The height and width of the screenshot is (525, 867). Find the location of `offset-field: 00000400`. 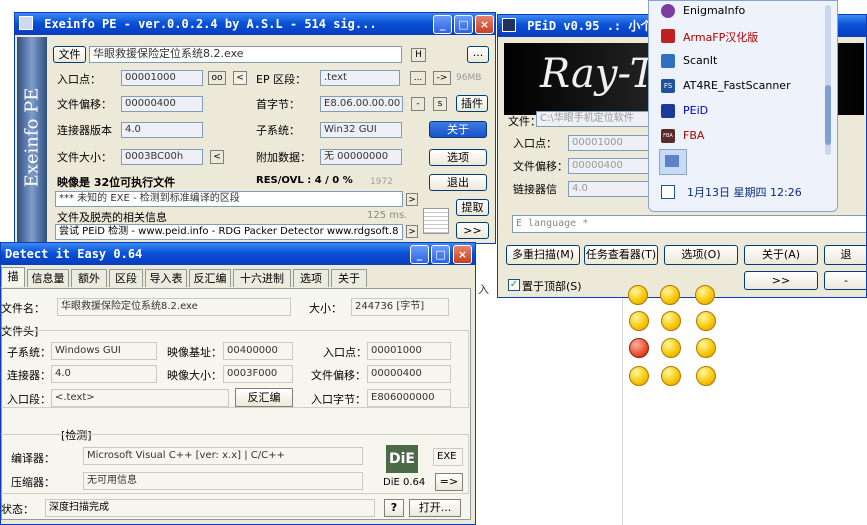

offset-field: 00000400 is located at coordinates (162, 104).